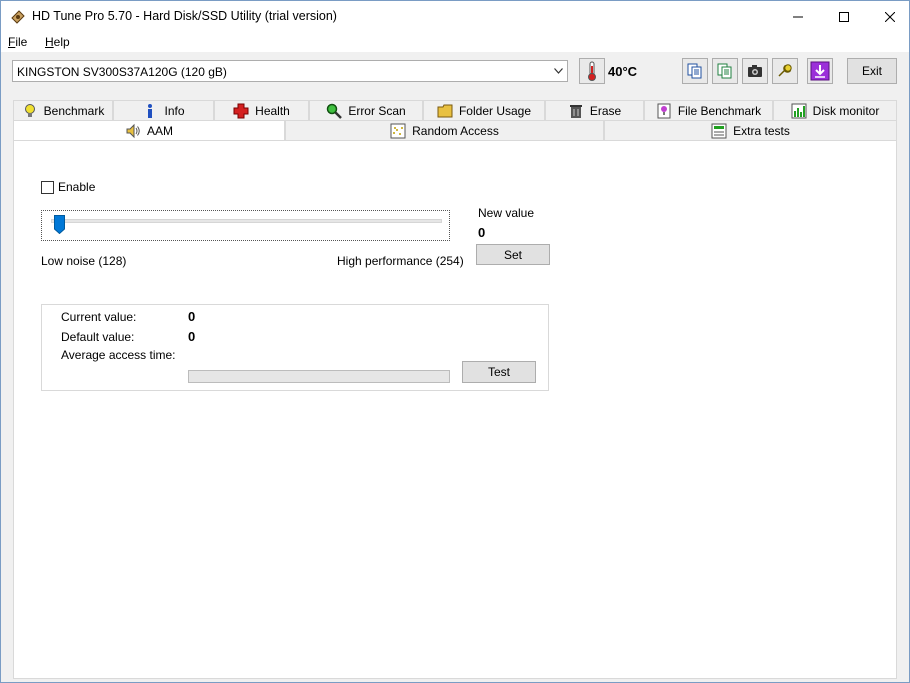 This screenshot has width=910, height=683. Describe the element at coordinates (29, 110) in the screenshot. I see `bulb-icon` at that location.